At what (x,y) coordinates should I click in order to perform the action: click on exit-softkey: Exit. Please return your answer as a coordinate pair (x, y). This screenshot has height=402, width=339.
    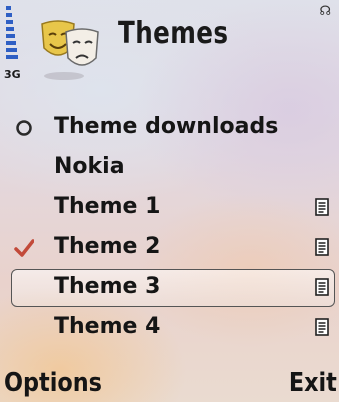
    Looking at the image, I should click on (313, 383).